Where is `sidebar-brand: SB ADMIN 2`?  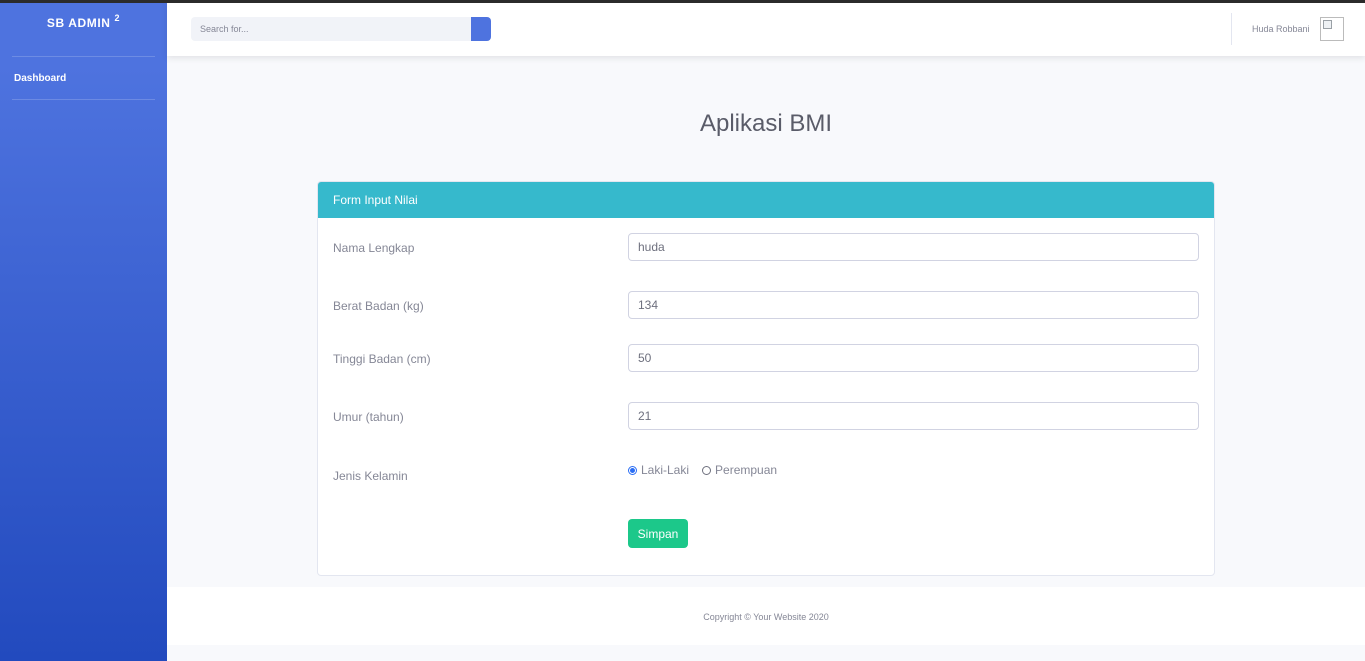 sidebar-brand: SB ADMIN 2 is located at coordinates (83, 21).